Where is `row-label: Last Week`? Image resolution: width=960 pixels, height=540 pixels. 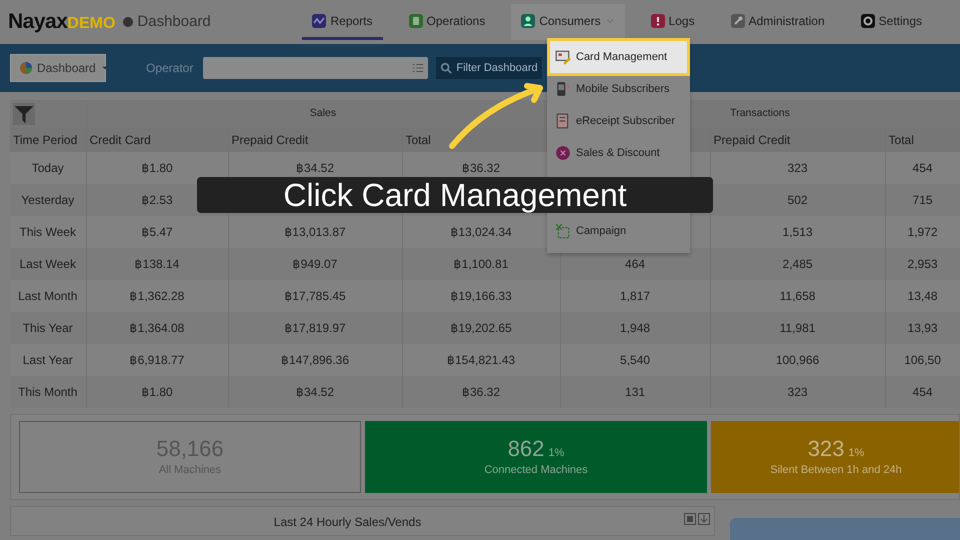
row-label: Last Week is located at coordinates (48, 264).